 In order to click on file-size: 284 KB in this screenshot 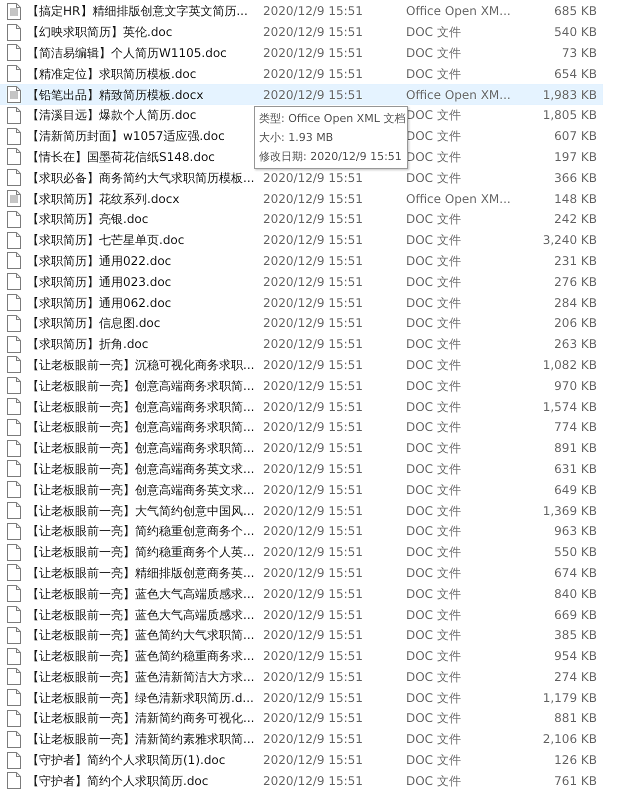, I will do `click(575, 303)`.